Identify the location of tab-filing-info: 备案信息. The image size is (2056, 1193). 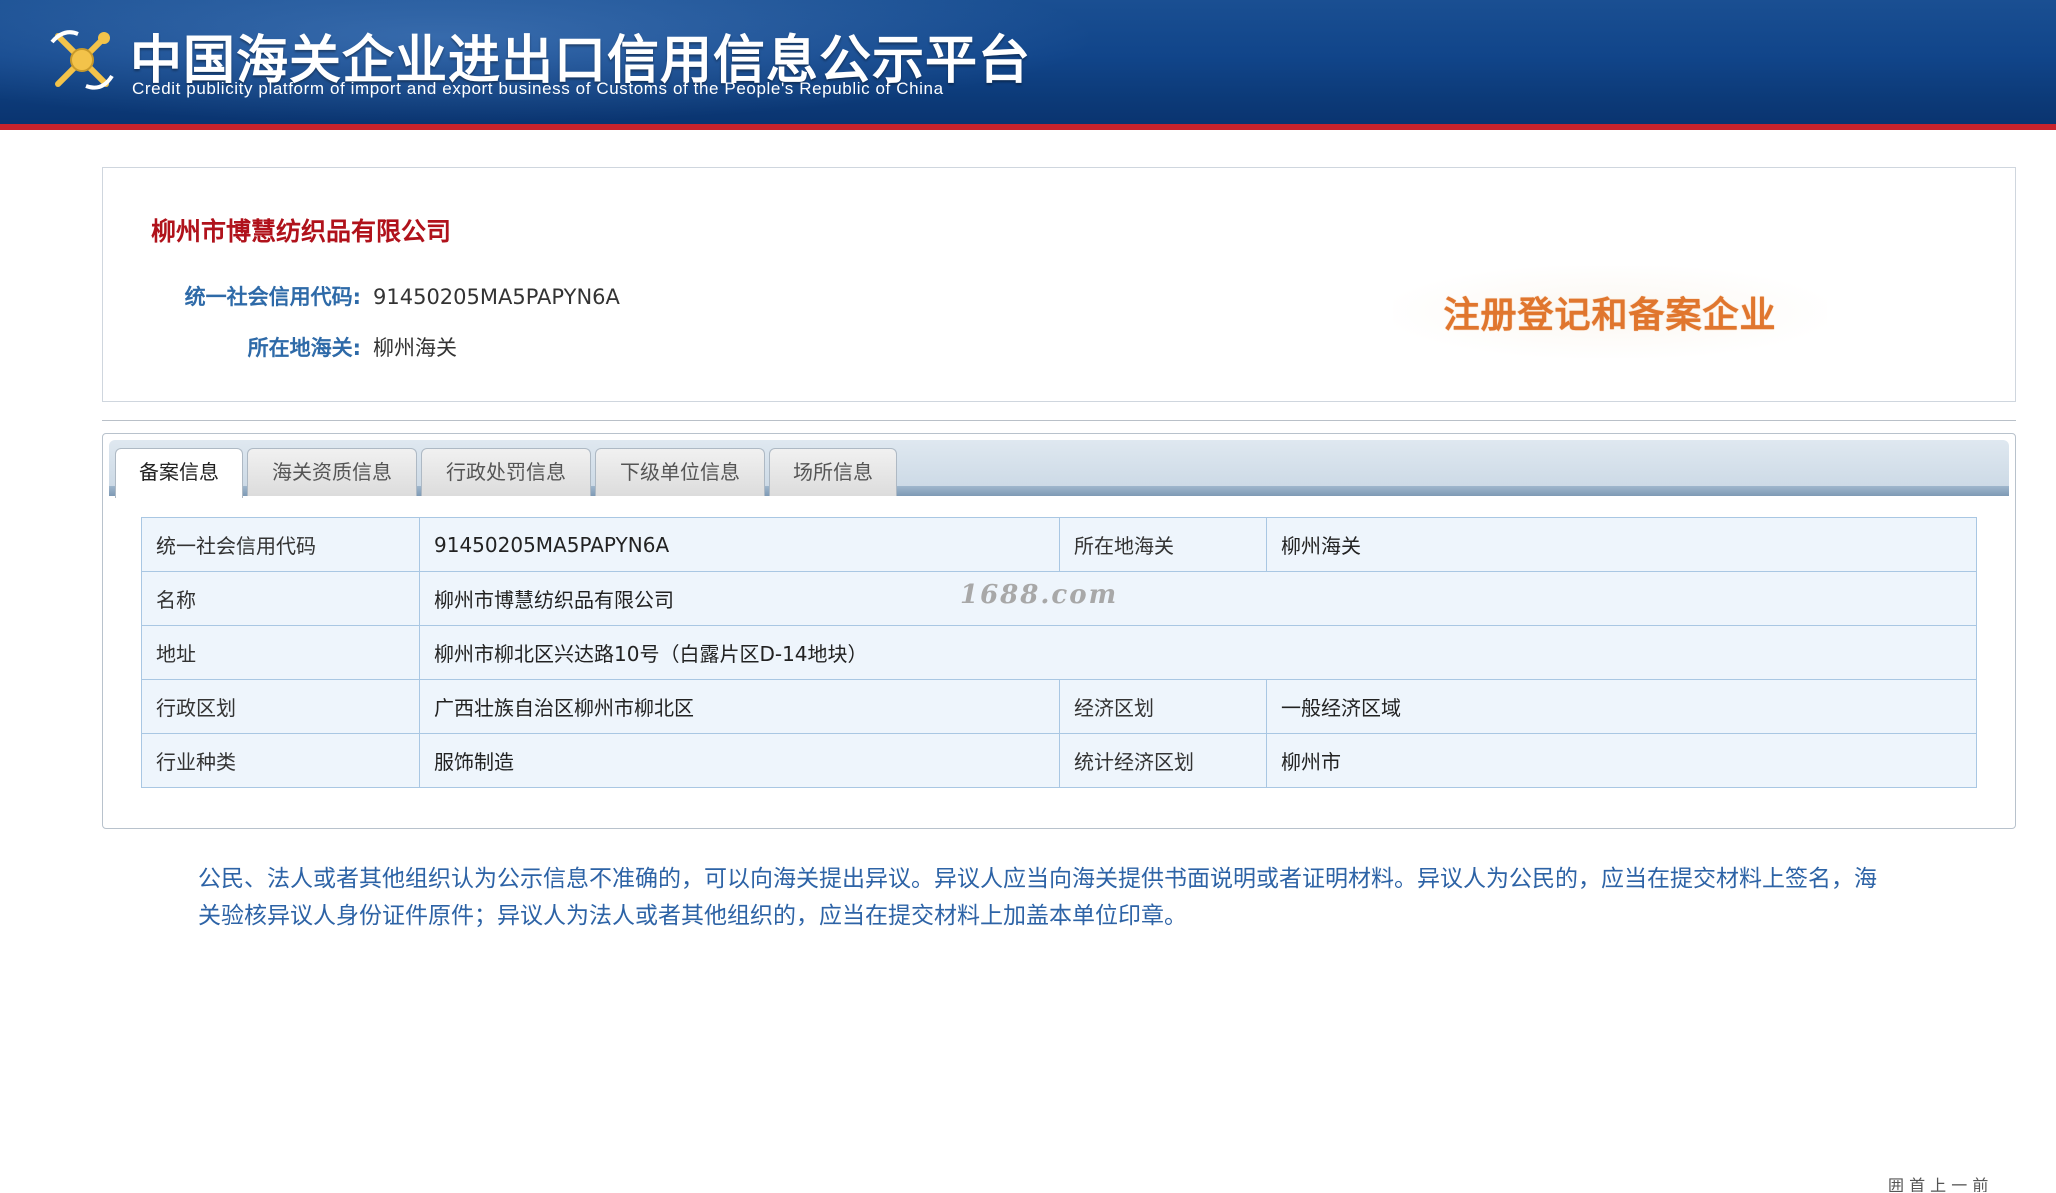
(179, 473).